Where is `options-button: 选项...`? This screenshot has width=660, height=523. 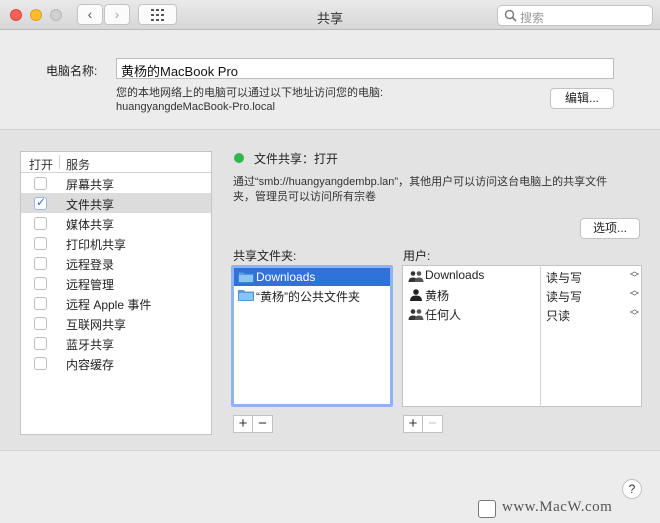
options-button: 选项... is located at coordinates (610, 228).